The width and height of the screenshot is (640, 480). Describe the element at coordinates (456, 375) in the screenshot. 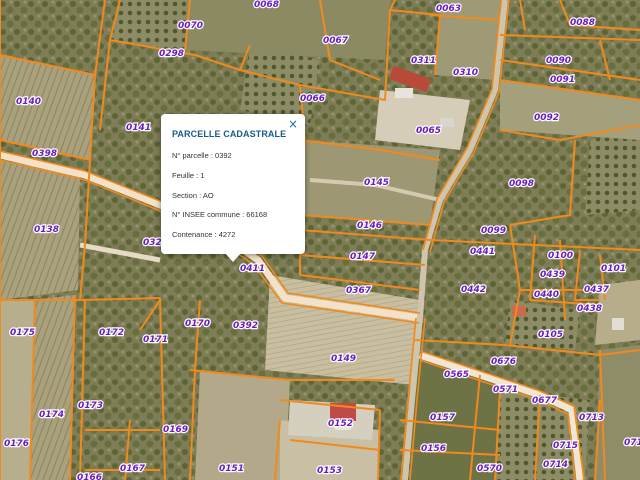

I see `parcel-label: 0565` at that location.